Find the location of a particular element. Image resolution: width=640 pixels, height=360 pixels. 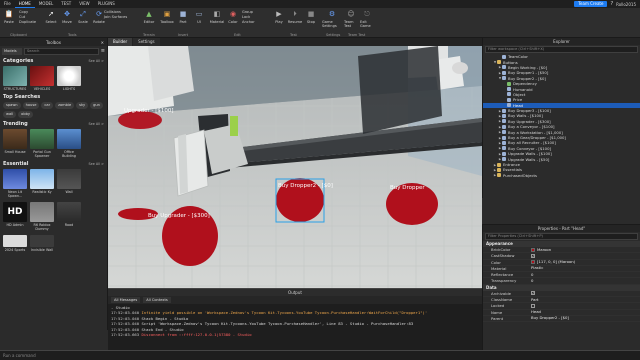

help-icon: ? is located at coordinates (611, 4).